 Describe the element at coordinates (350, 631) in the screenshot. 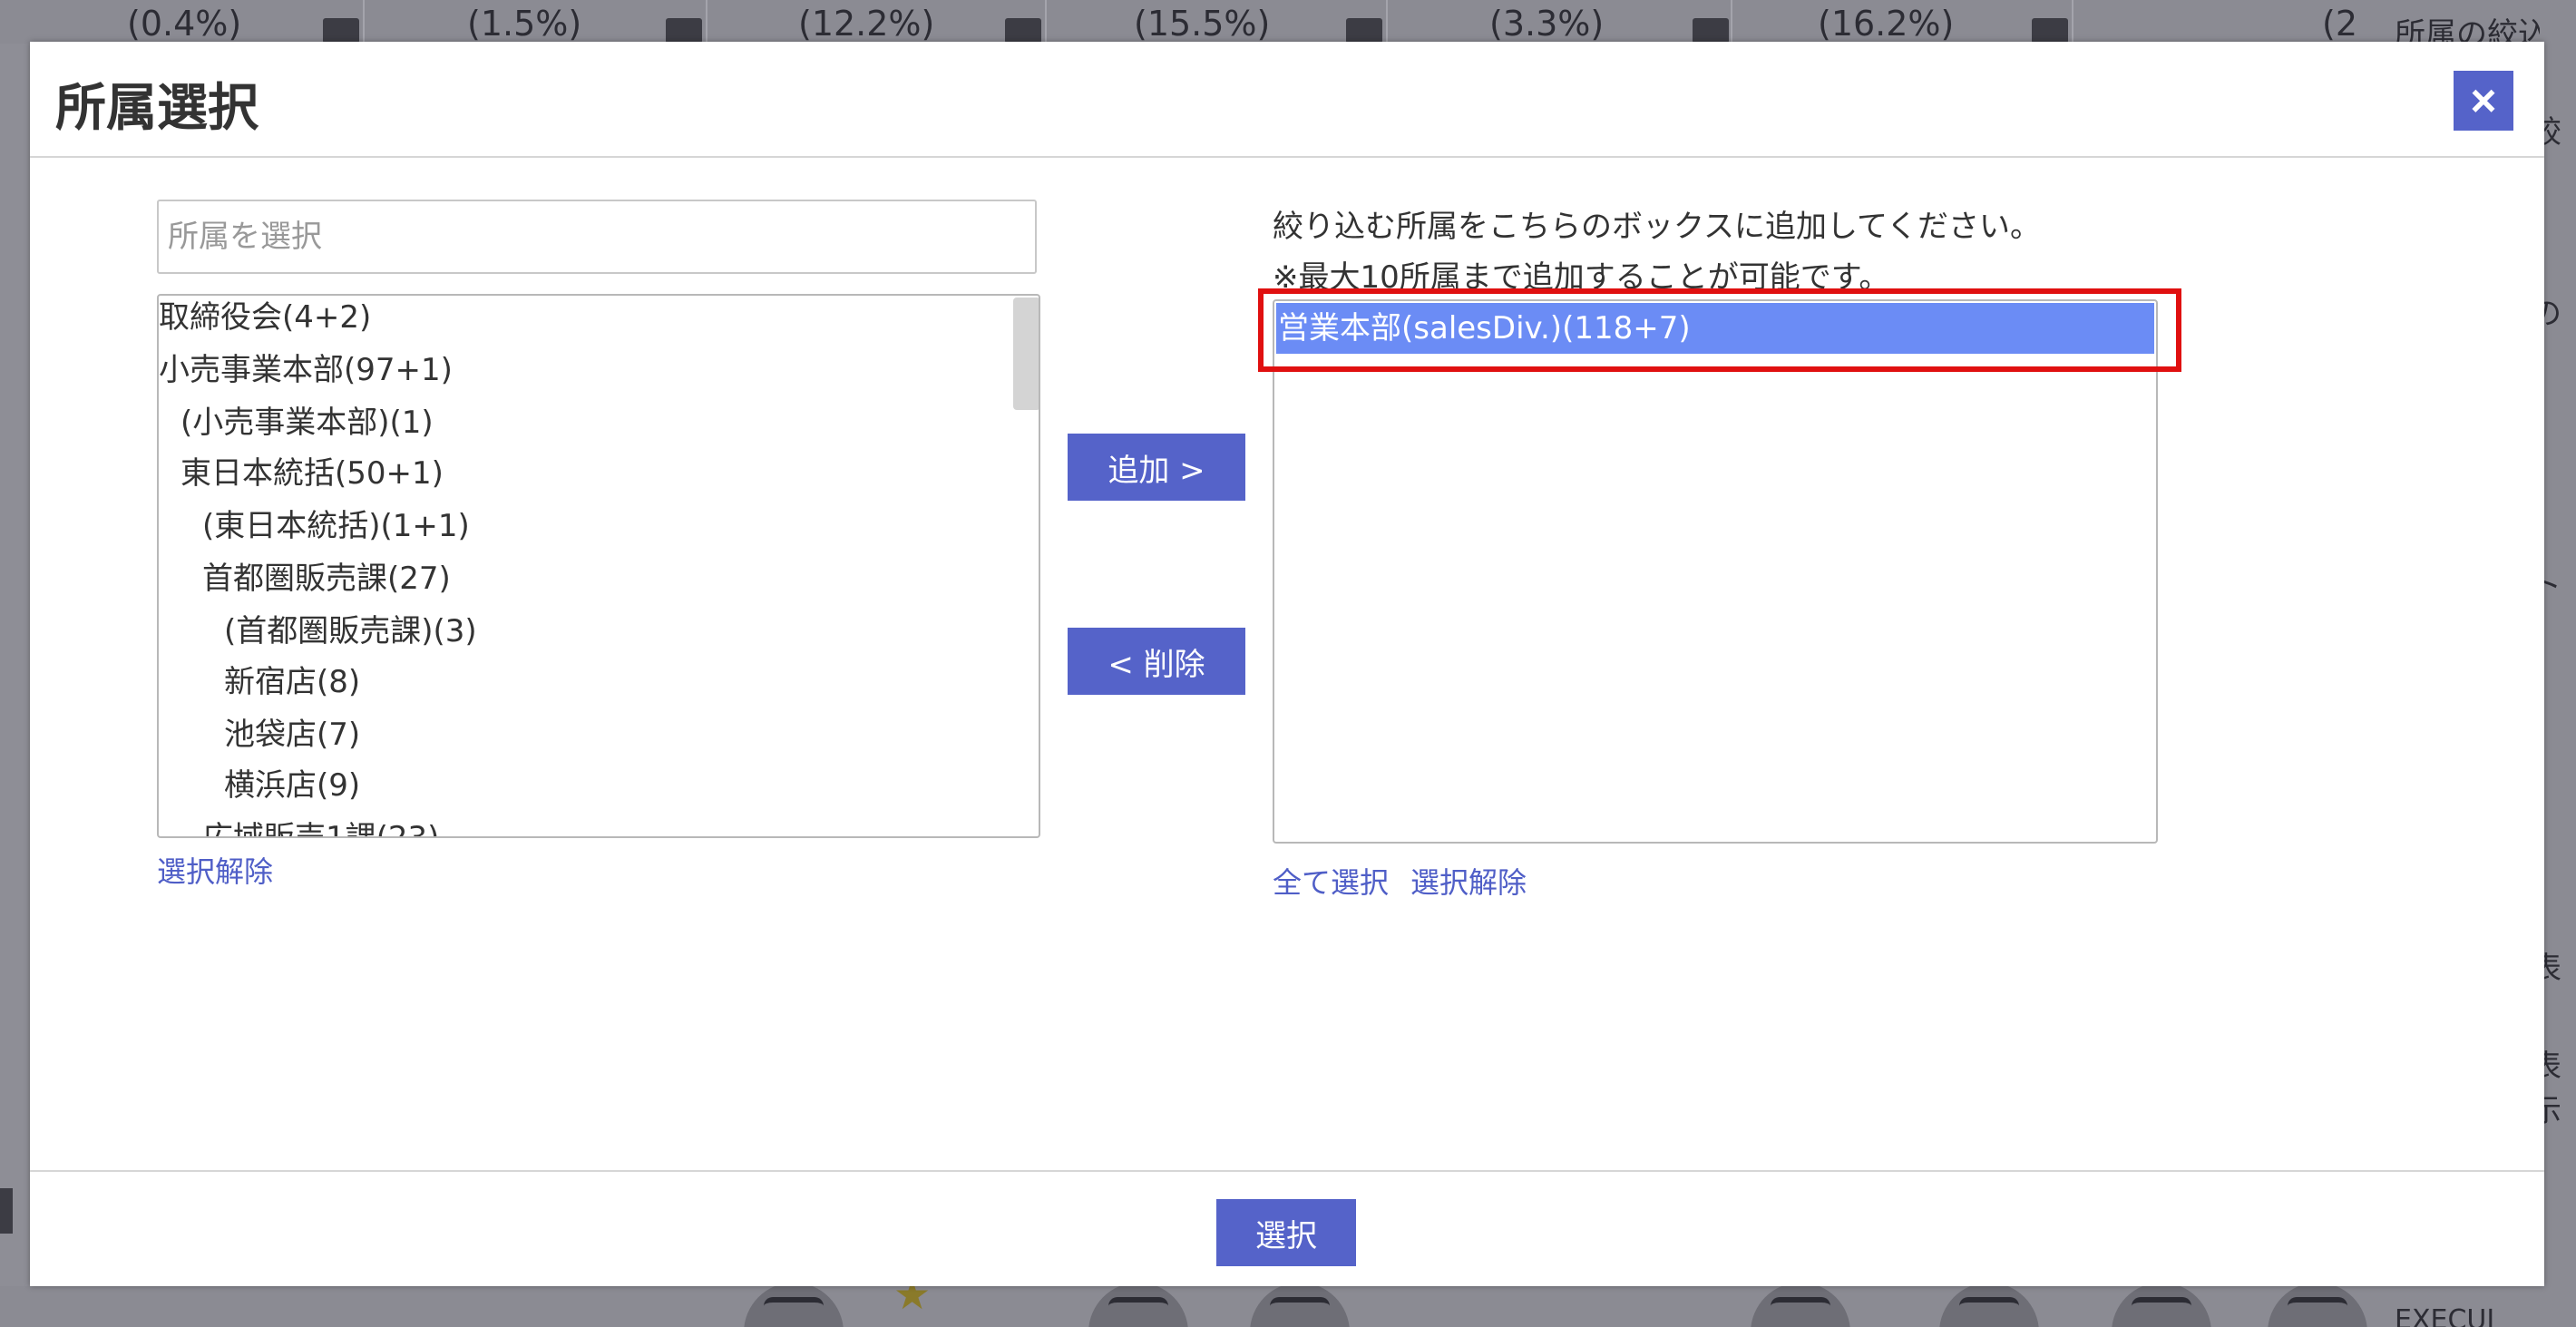

I see `list-item: (首都圏販売課)(3)` at that location.